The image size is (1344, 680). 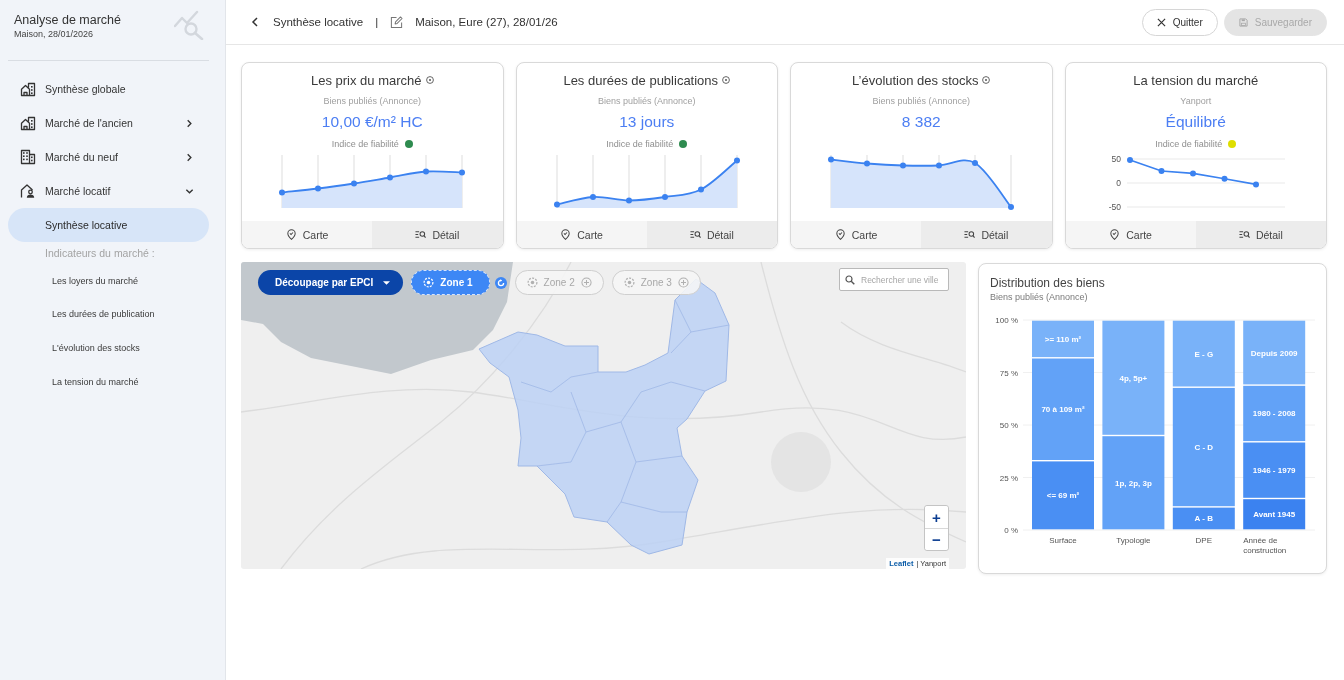 I want to click on axis-label: 50 %, so click(x=1008, y=425).